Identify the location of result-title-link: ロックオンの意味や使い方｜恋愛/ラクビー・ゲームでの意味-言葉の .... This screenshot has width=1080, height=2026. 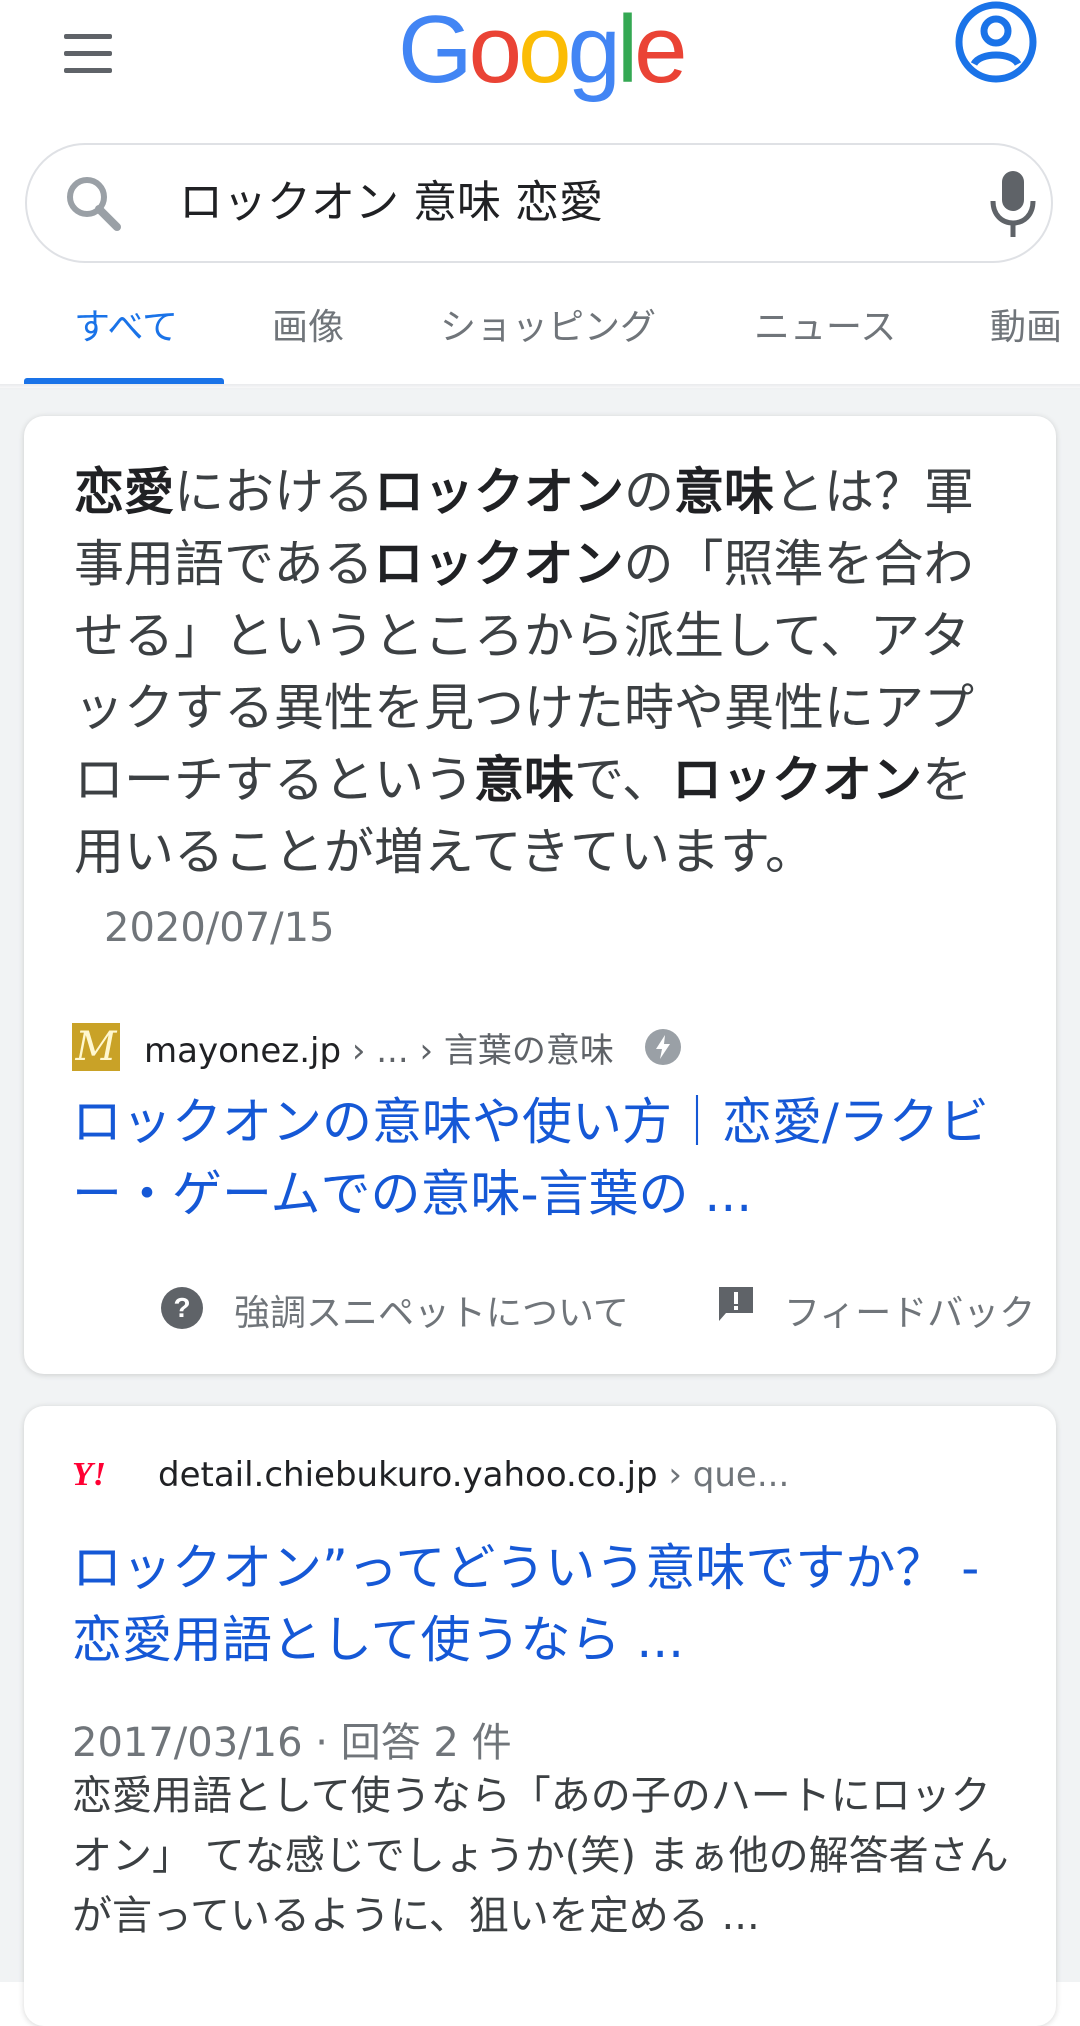
(547, 1158).